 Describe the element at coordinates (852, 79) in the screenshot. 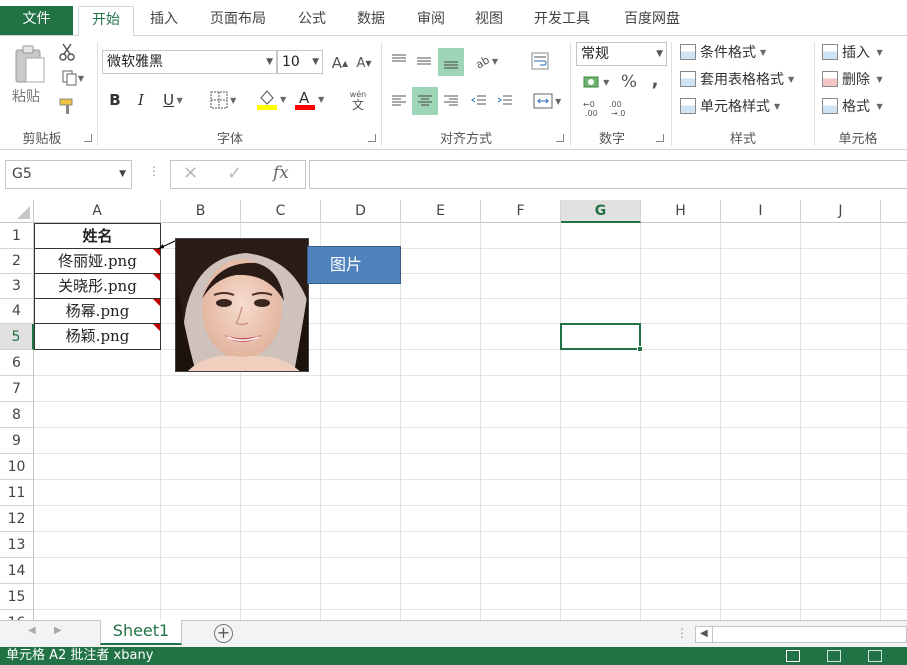

I see `delete-cells-button: 删除 ▼` at that location.